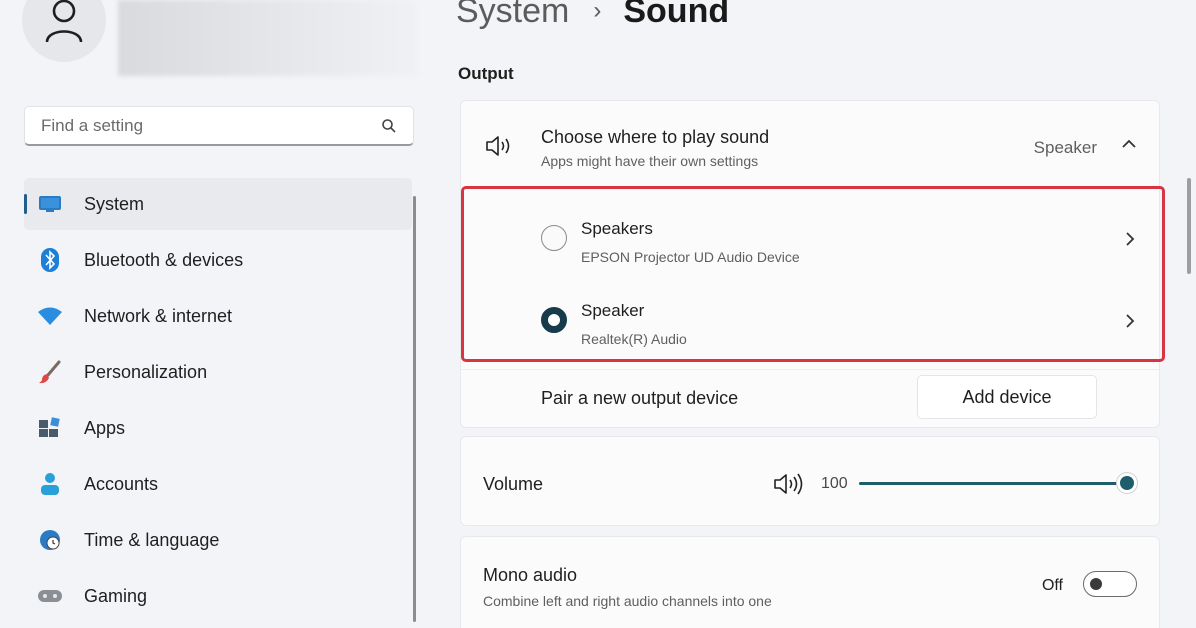  Describe the element at coordinates (218, 372) in the screenshot. I see `sidebar-item-personalization: Personalization` at that location.